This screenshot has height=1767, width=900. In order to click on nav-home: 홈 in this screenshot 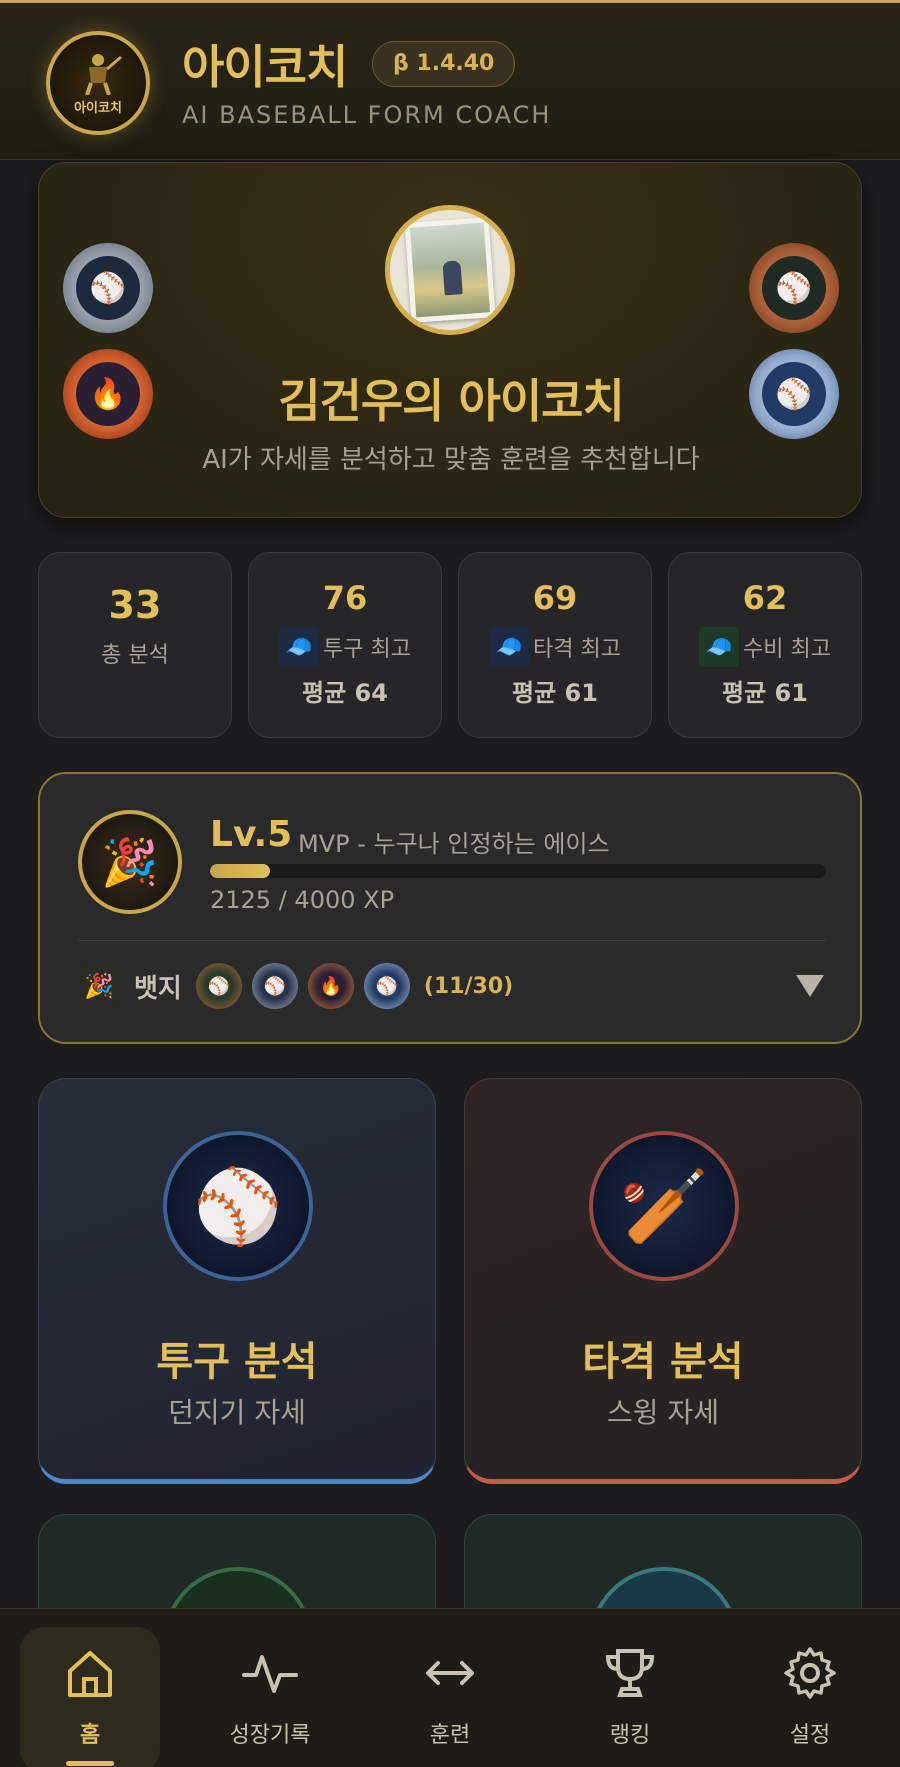, I will do `click(90, 1688)`.